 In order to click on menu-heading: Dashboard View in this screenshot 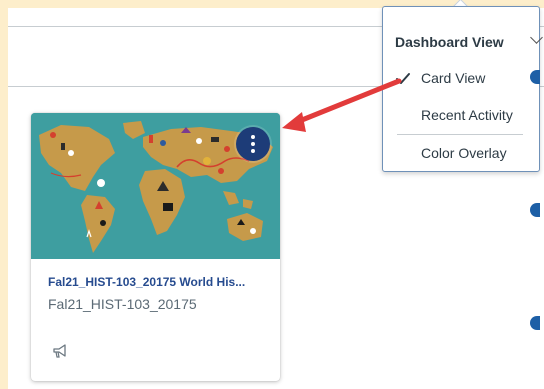, I will do `click(449, 42)`.